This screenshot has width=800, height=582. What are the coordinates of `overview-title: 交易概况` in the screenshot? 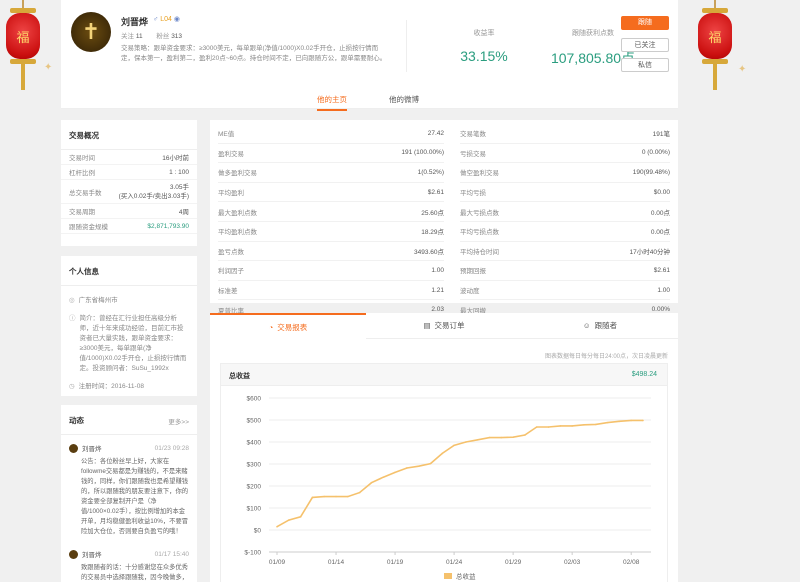 It's located at (129, 135).